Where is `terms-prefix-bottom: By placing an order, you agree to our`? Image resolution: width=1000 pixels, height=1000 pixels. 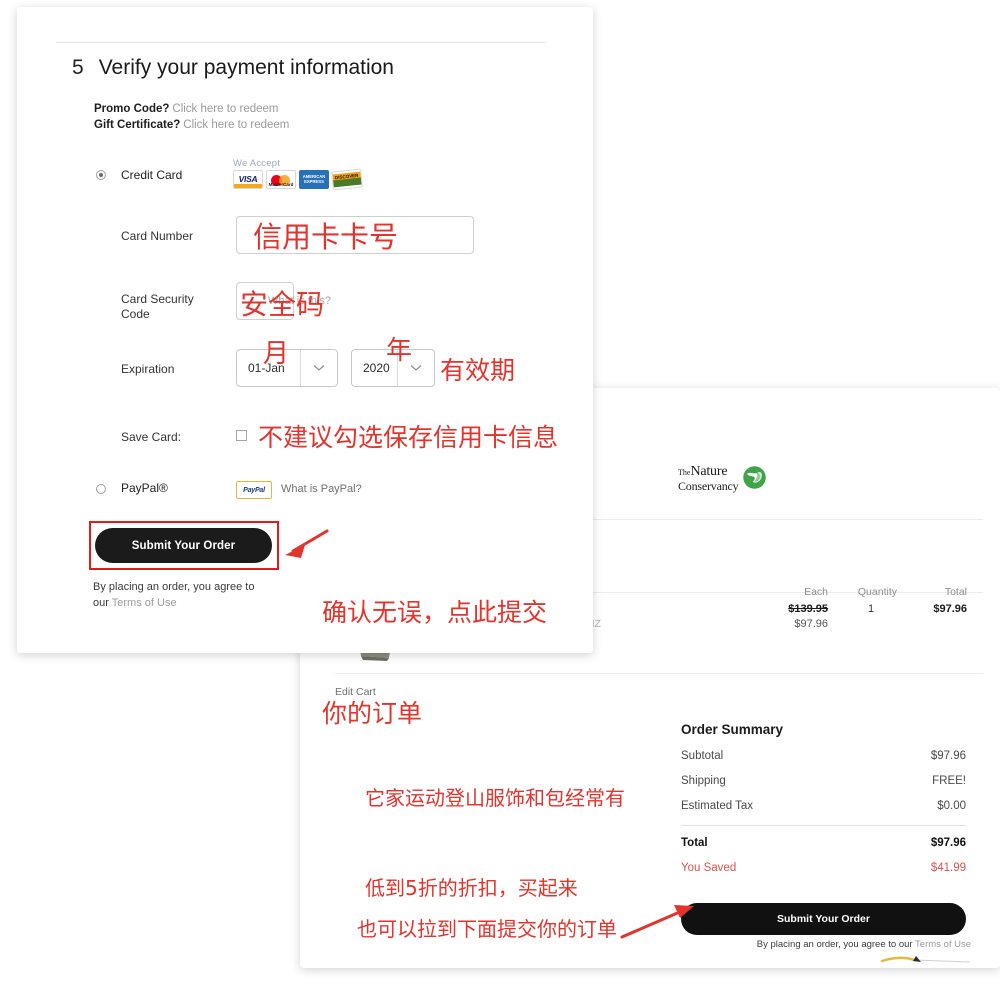 terms-prefix-bottom: By placing an order, you agree to our is located at coordinates (834, 944).